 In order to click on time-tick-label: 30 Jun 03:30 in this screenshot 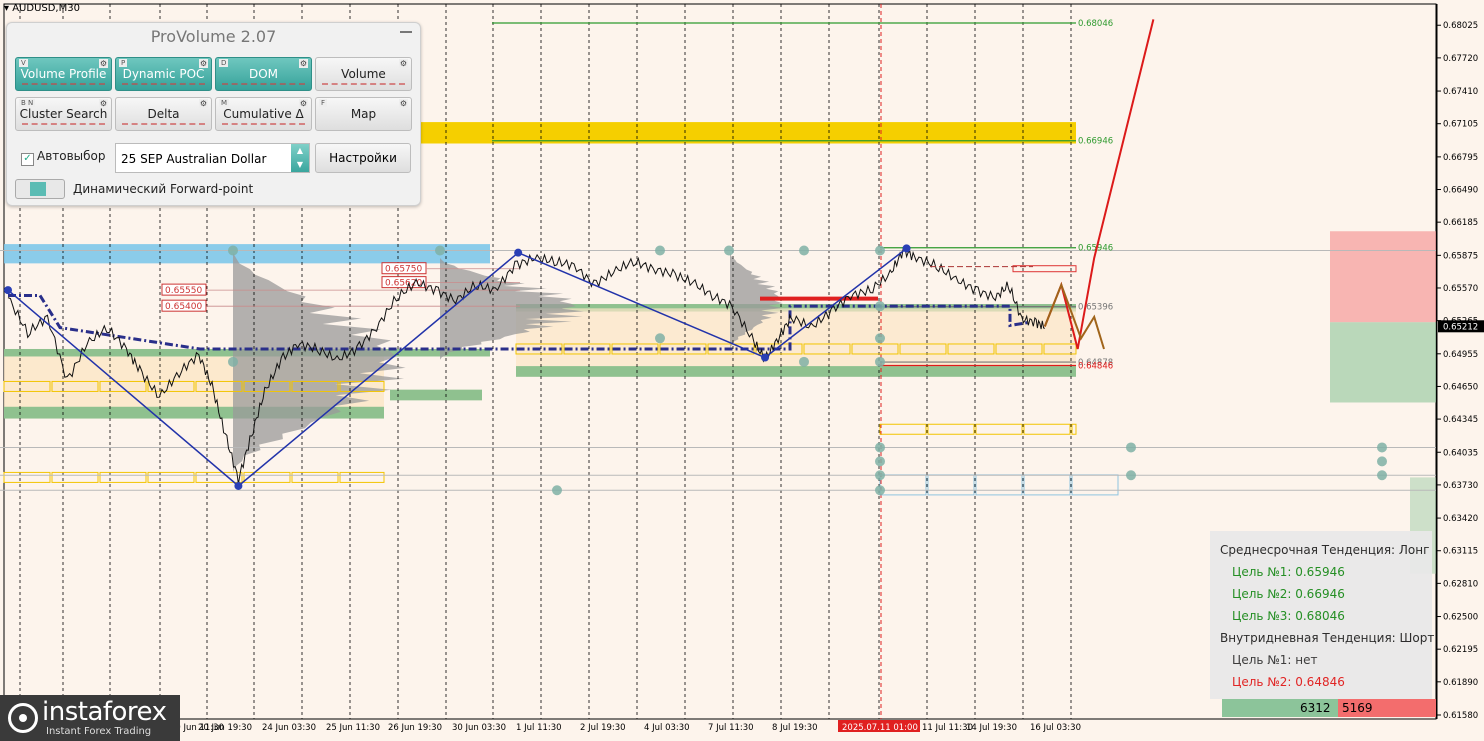, I will do `click(479, 728)`.